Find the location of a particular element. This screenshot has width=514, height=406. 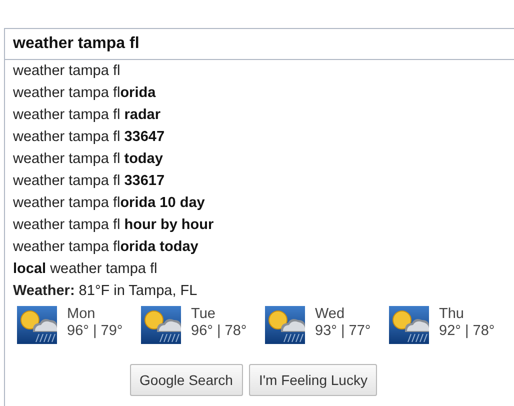

suggestion-item: weather tampa fl radar is located at coordinates (263, 115).